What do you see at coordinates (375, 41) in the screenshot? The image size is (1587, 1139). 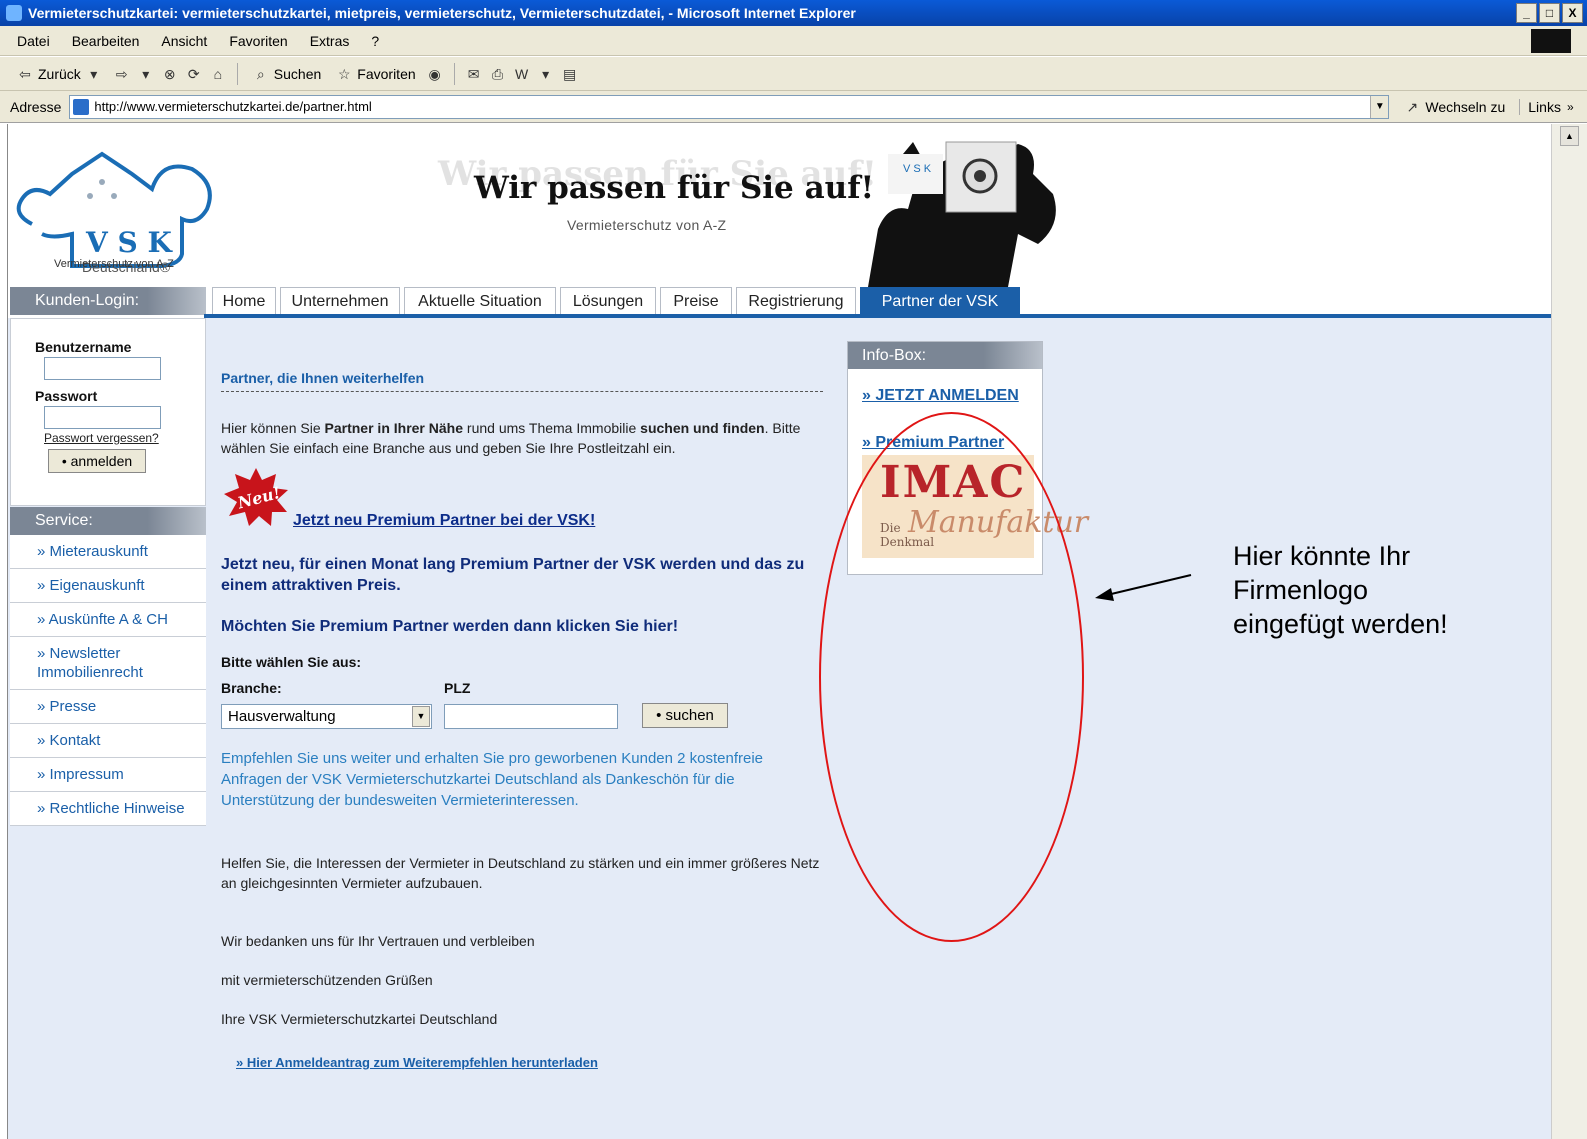 I see `menu-help: ?` at bounding box center [375, 41].